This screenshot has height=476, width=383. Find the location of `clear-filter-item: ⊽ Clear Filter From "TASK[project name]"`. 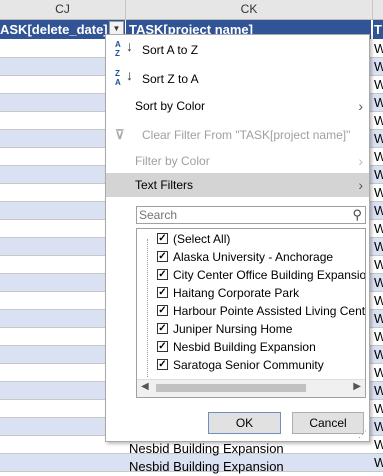

clear-filter-item: ⊽ Clear Filter From "TASK[project name]" is located at coordinates (237, 135).